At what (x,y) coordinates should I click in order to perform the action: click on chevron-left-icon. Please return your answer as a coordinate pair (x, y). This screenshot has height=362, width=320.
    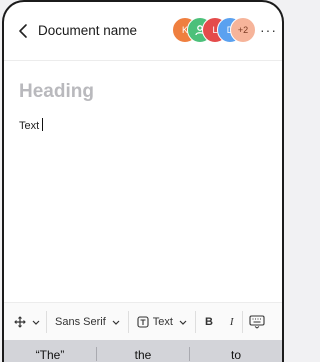
    Looking at the image, I should click on (23, 31).